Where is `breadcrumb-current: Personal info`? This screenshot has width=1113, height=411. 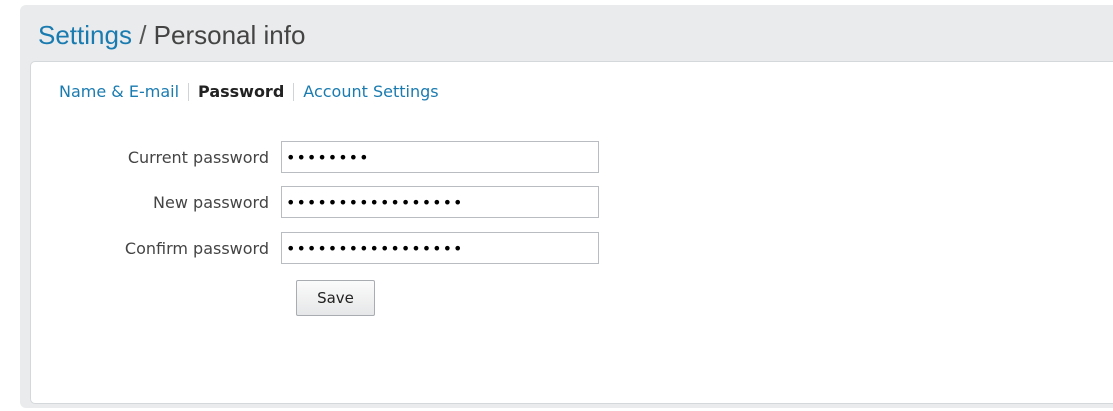 breadcrumb-current: Personal info is located at coordinates (229, 35).